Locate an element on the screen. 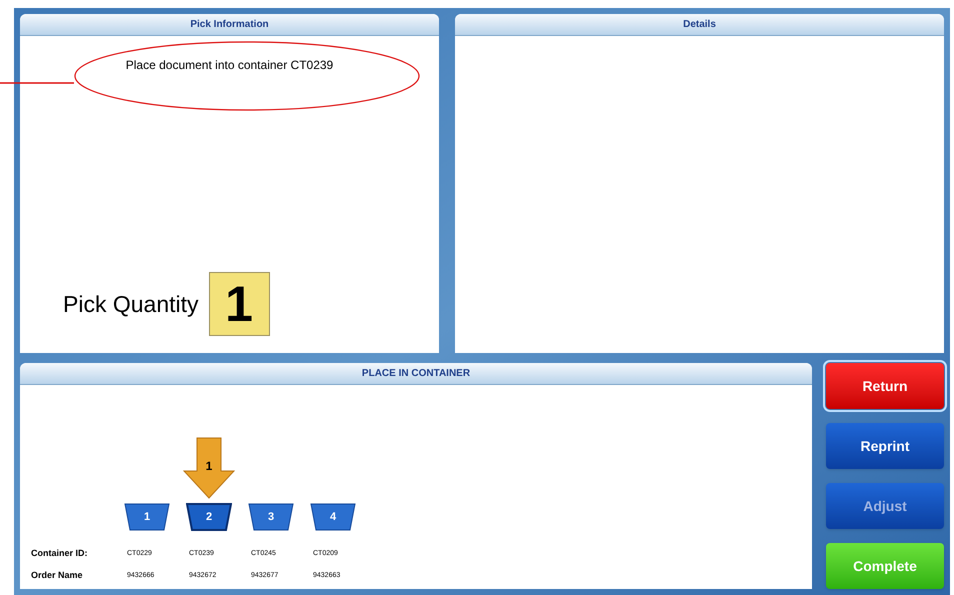  container-number: 2 is located at coordinates (209, 517).